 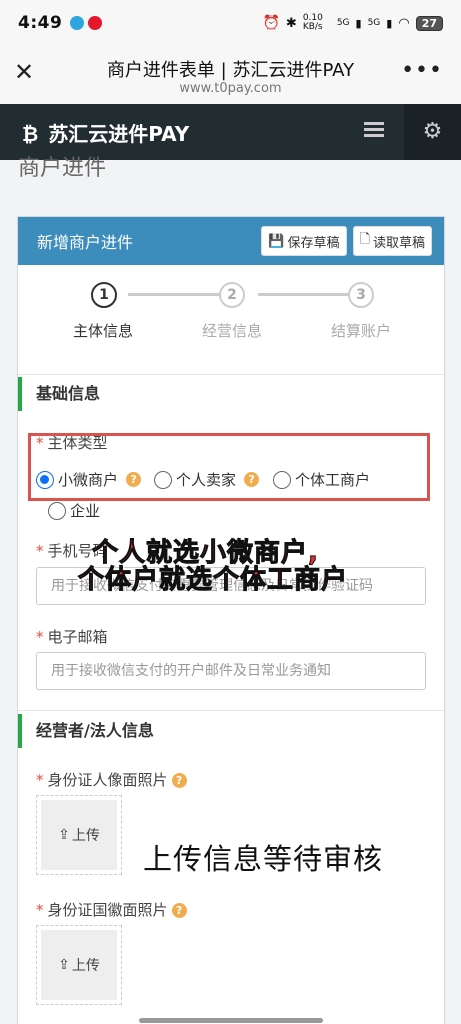 I want to click on annotation-text-3: 上传信息等待审核, so click(x=263, y=859).